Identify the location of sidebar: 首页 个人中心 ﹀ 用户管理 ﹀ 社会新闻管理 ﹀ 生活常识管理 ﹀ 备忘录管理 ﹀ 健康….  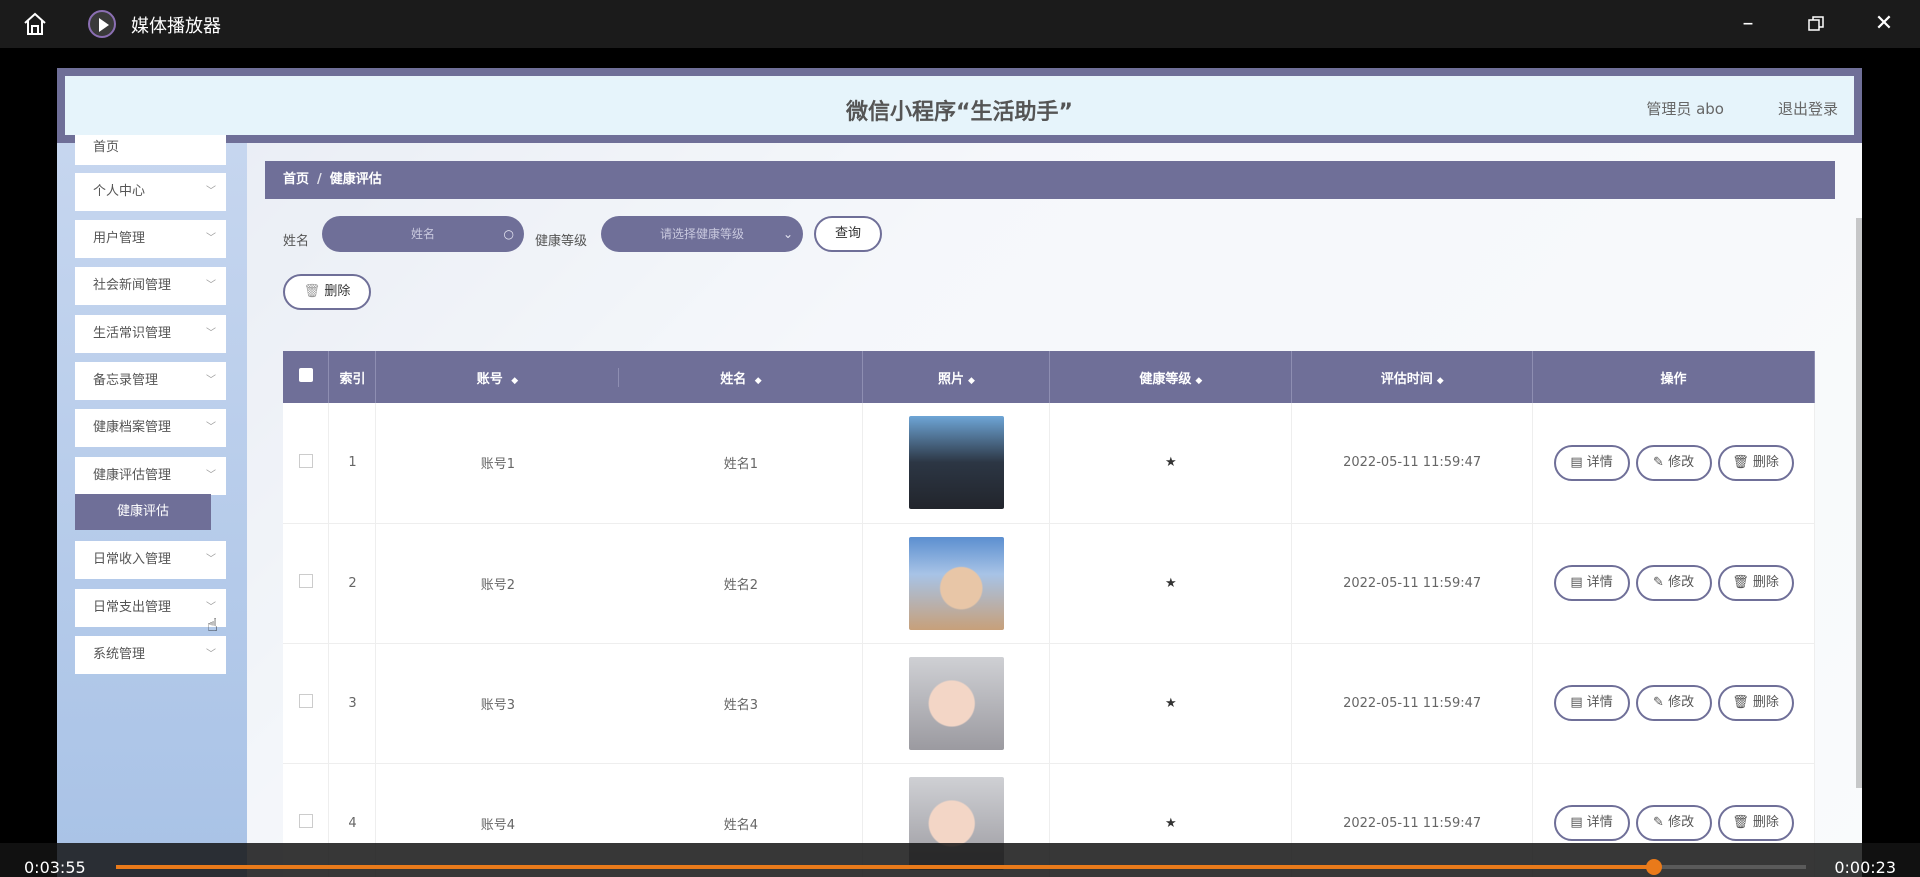
(152, 506).